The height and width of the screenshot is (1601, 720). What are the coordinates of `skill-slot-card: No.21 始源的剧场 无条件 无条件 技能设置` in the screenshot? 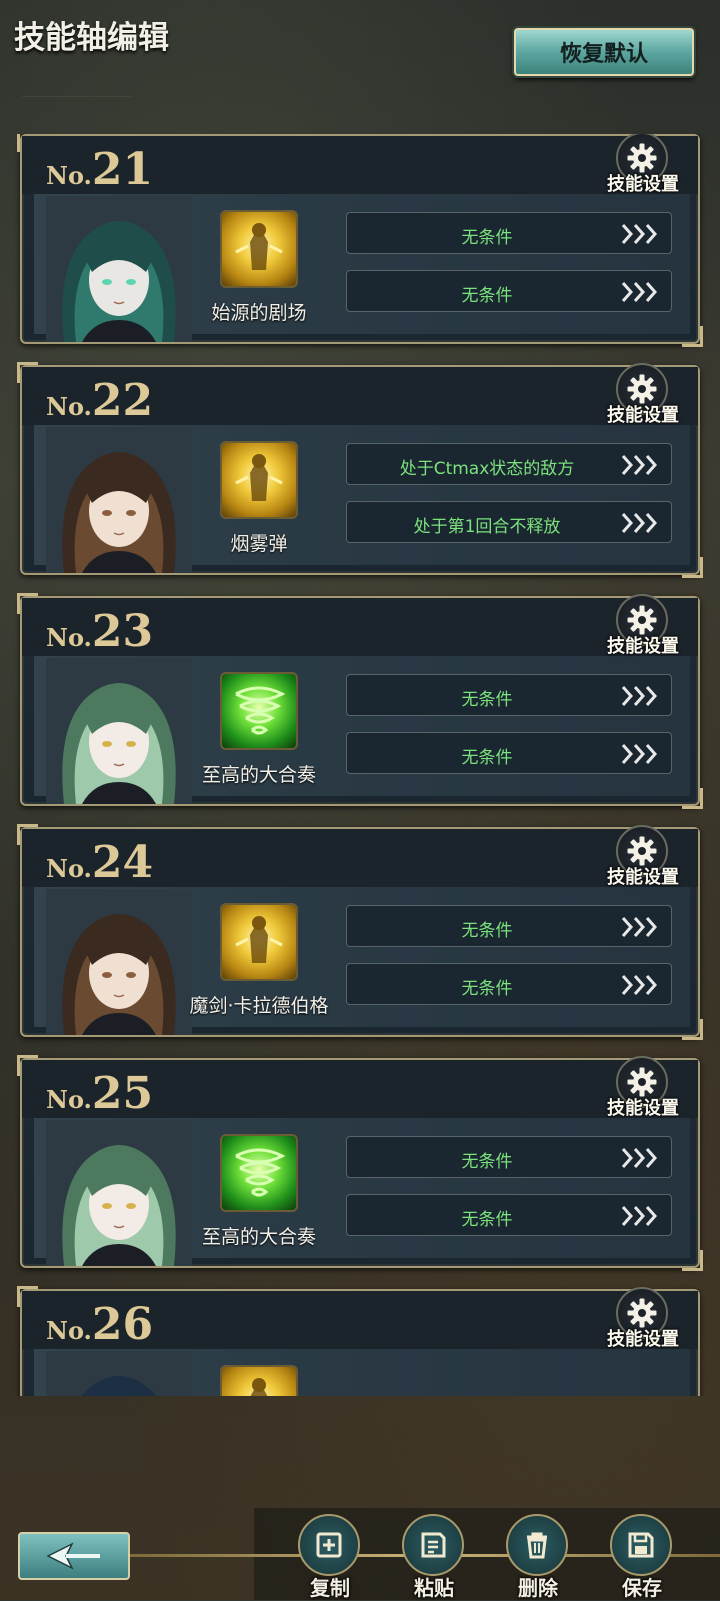 It's located at (360, 240).